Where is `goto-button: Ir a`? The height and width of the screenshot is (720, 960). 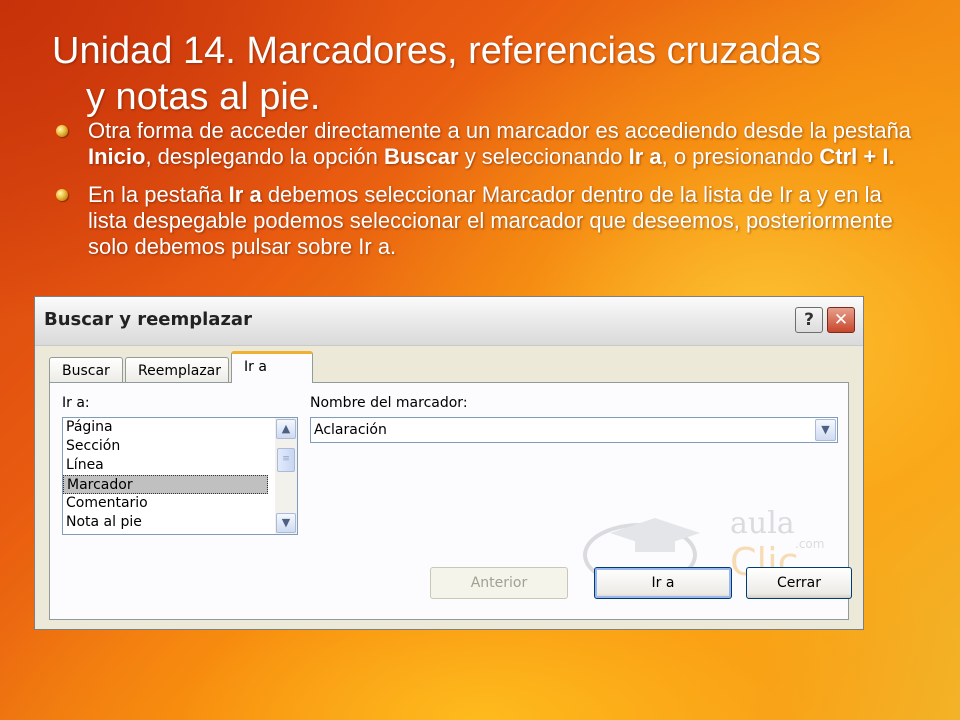
goto-button: Ir a is located at coordinates (663, 583).